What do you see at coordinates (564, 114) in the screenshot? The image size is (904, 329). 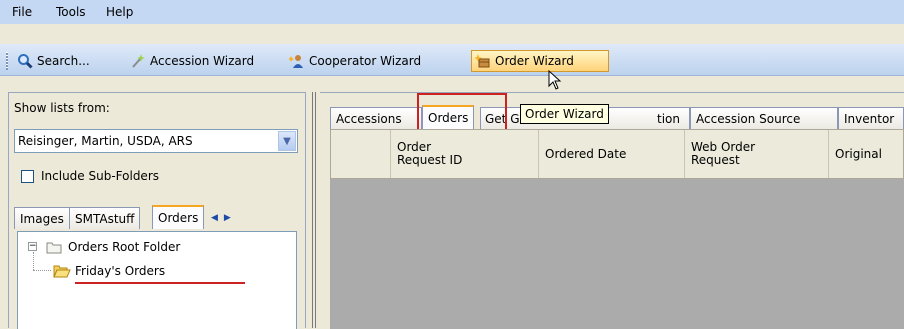 I see `tooltip: Order Wizard` at bounding box center [564, 114].